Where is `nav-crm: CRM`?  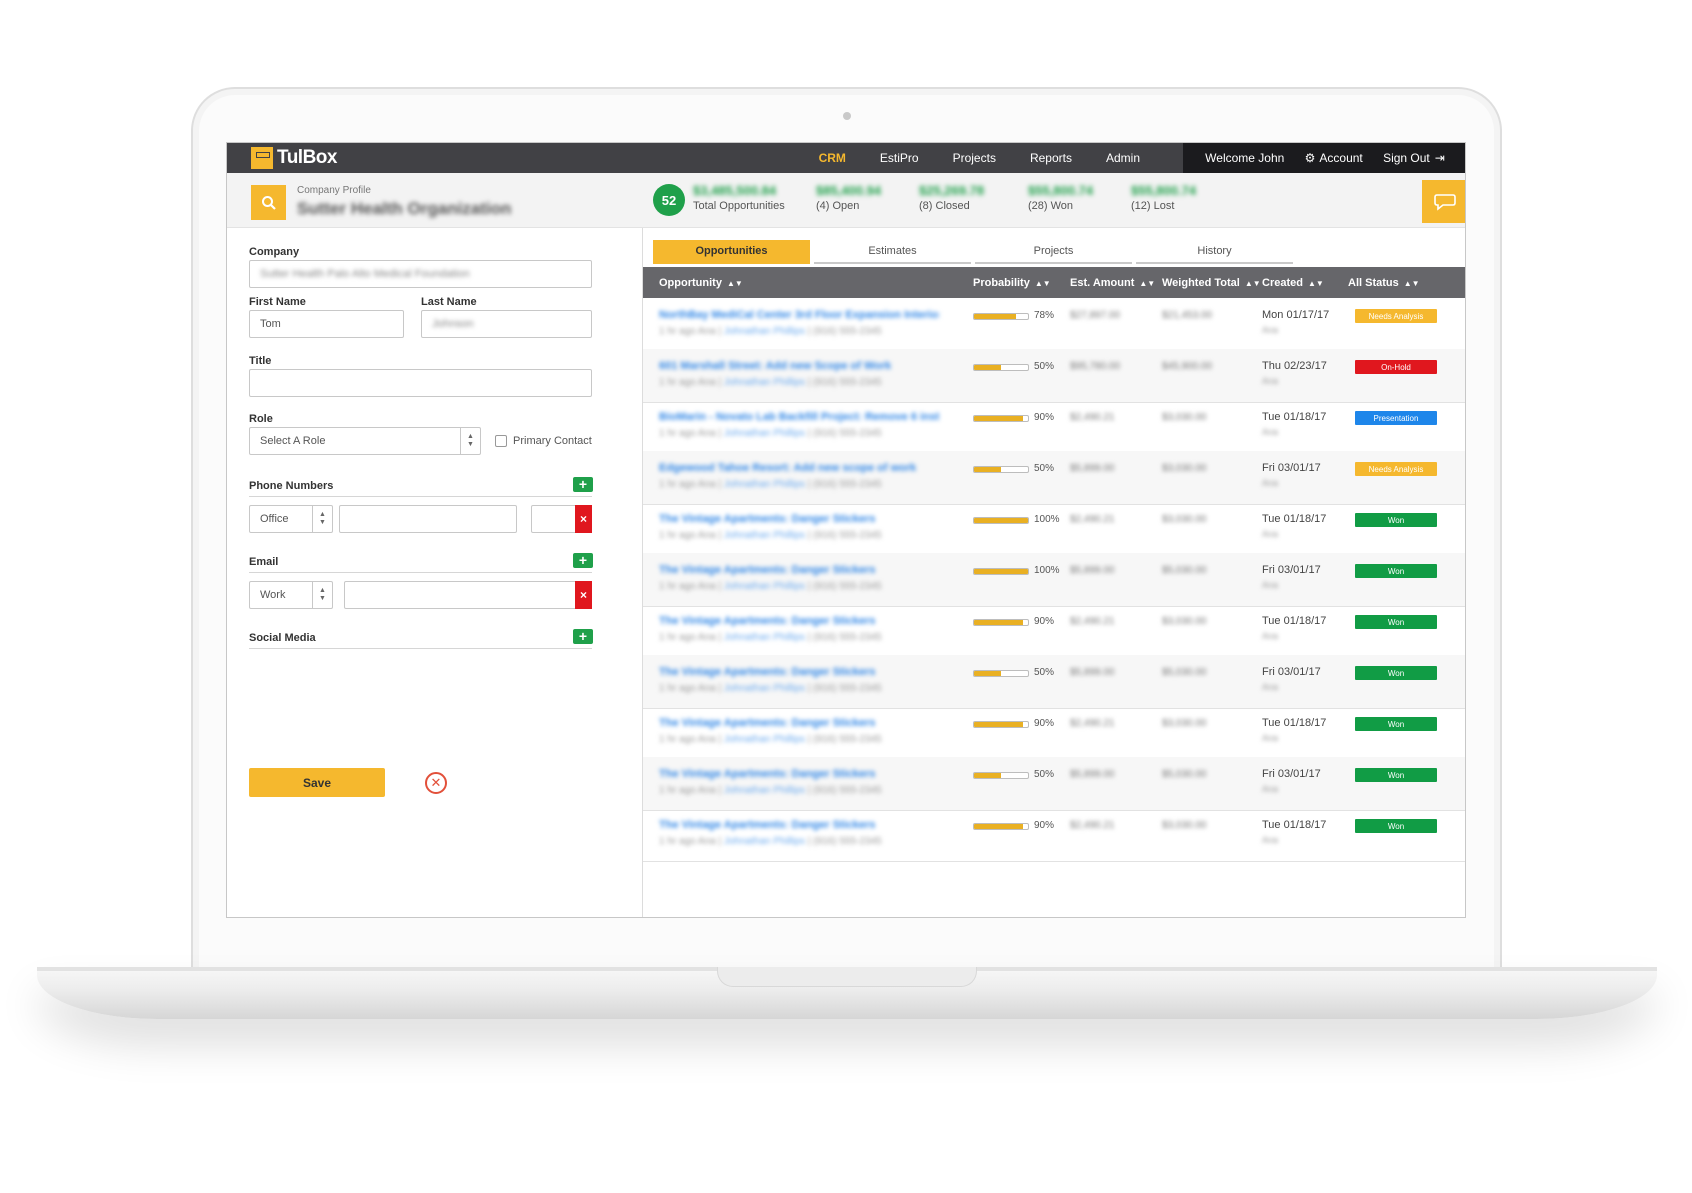 nav-crm: CRM is located at coordinates (832, 158).